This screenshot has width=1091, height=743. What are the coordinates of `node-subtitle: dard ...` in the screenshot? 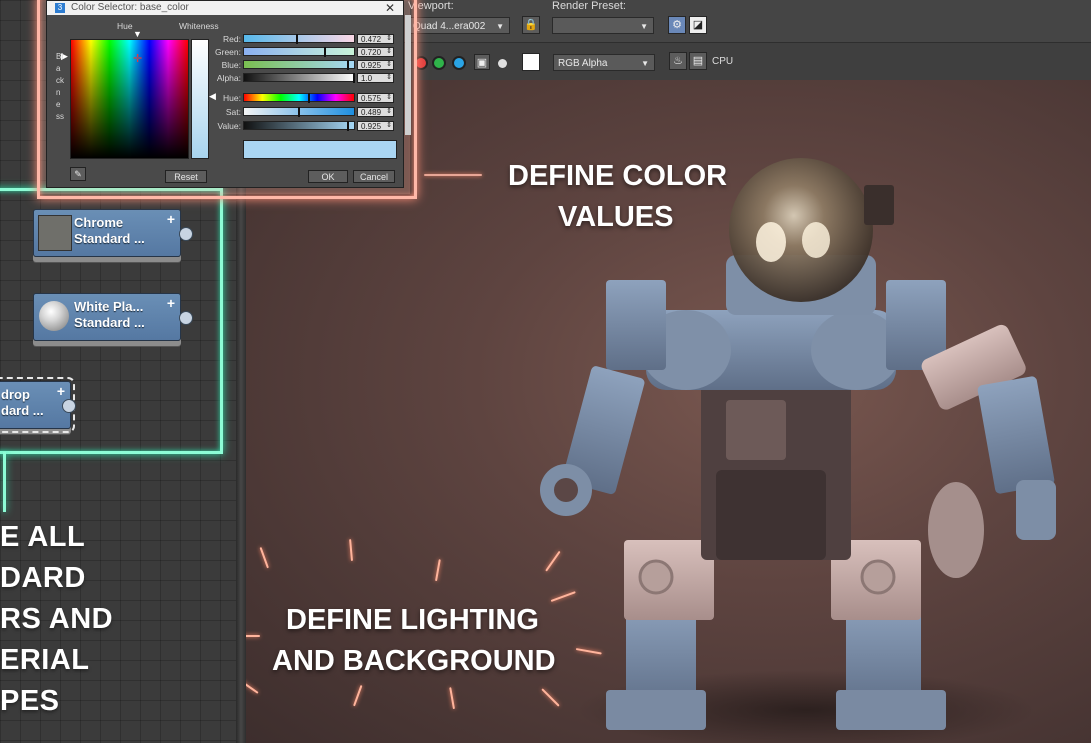 It's located at (22, 410).